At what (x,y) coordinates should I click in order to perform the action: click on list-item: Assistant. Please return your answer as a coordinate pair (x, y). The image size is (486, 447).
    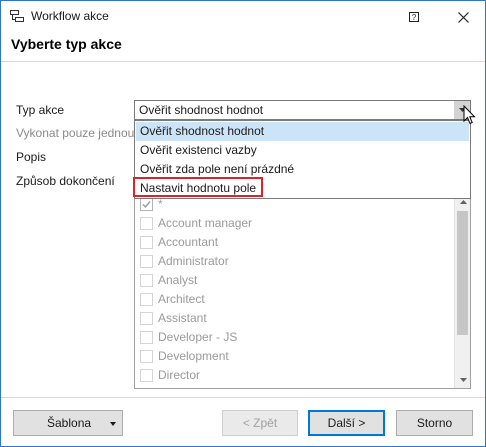
    Looking at the image, I should click on (296, 318).